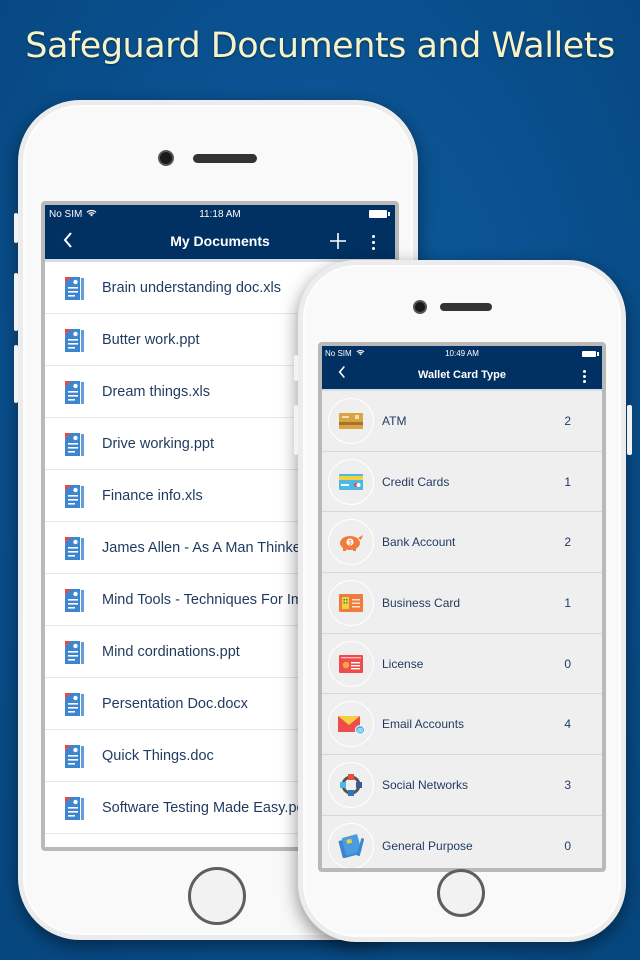 This screenshot has height=960, width=640. I want to click on status-bar: No SIM 11:18 AM, so click(220, 214).